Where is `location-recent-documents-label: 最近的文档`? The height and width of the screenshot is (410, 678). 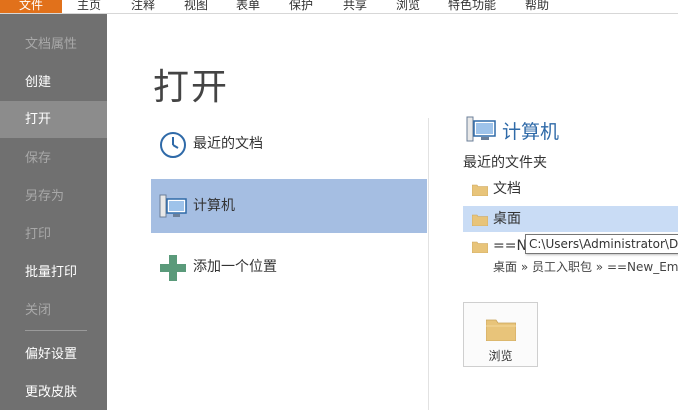
location-recent-documents-label: 最近的文档 is located at coordinates (228, 144).